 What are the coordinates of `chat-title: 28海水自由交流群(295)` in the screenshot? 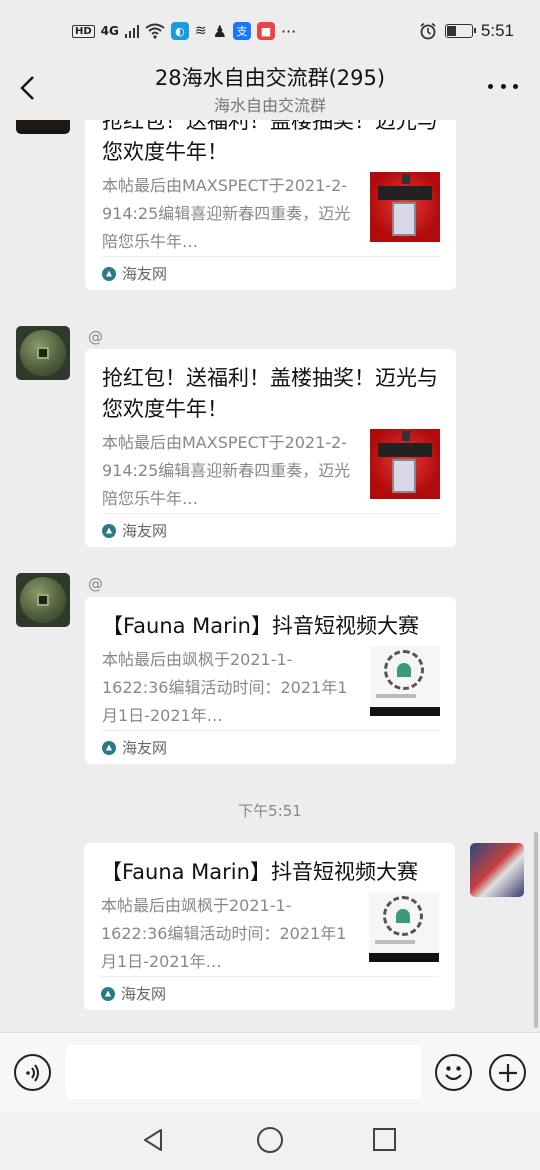 It's located at (270, 78).